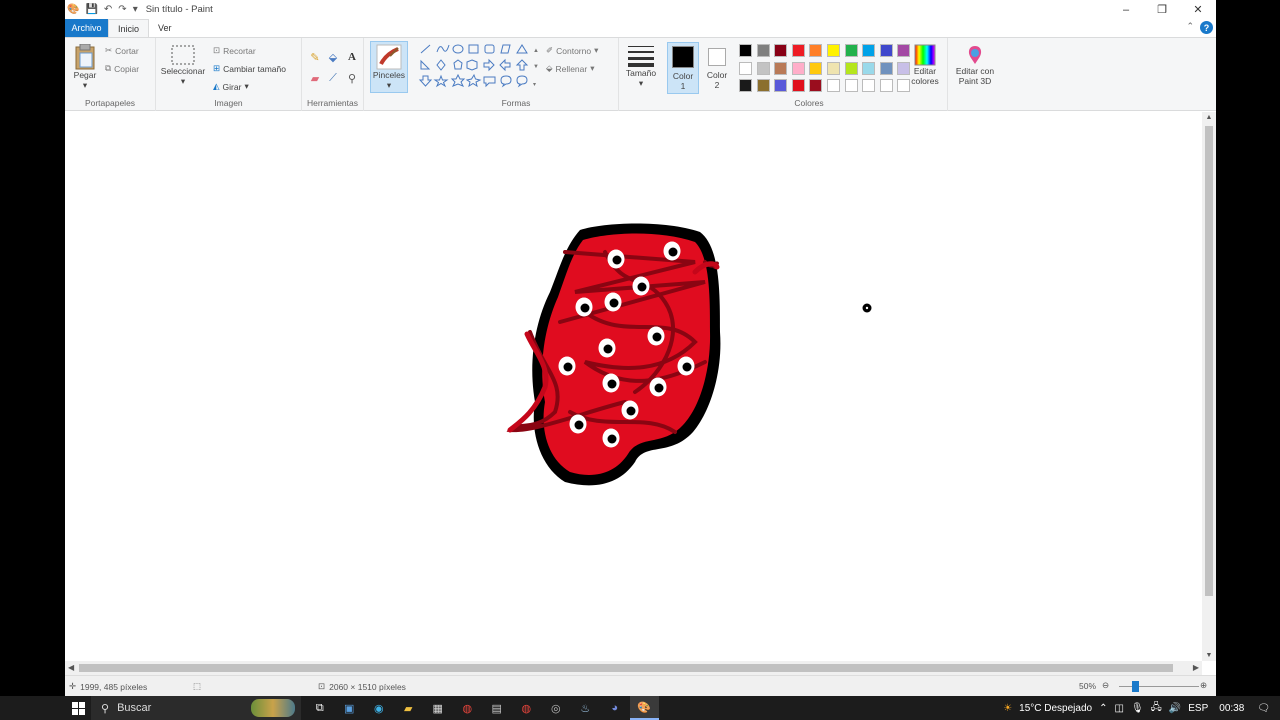  Describe the element at coordinates (1209, 361) in the screenshot. I see `vertical-scroll-thumb` at that location.